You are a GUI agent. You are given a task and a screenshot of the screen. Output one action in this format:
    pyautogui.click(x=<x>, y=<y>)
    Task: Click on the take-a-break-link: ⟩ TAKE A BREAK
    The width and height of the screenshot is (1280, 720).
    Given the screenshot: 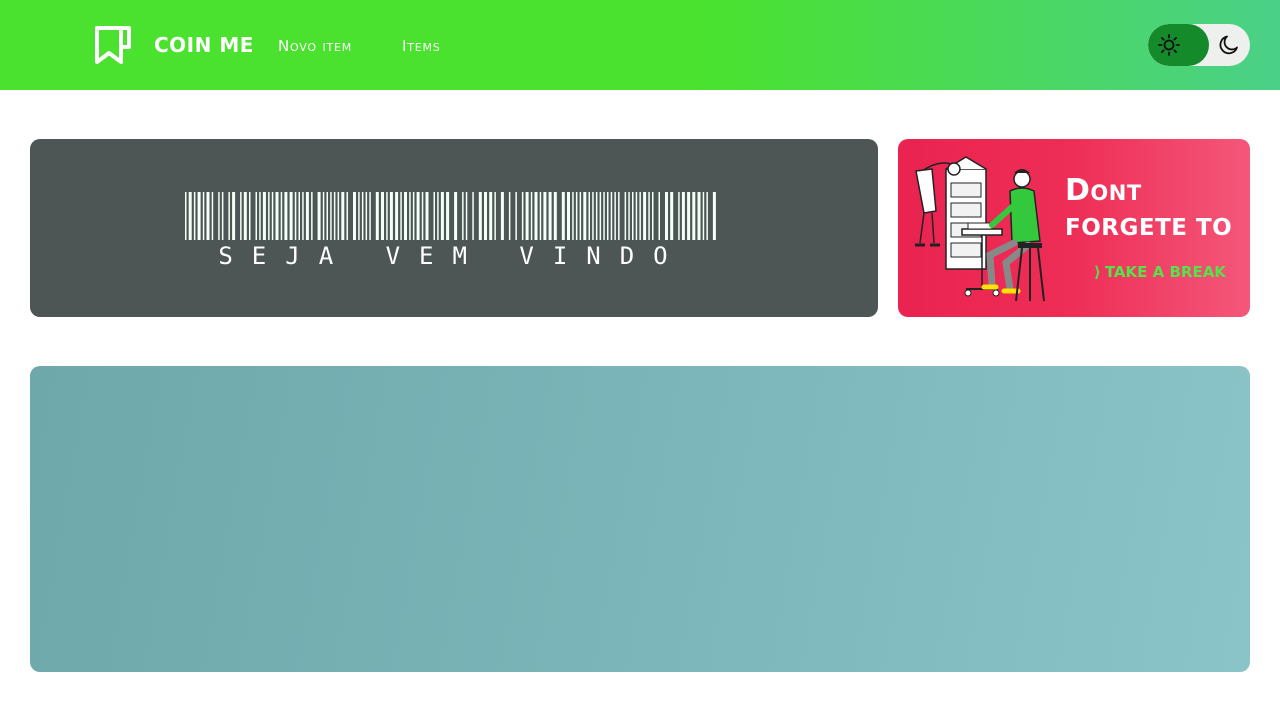 What is the action you would take?
    pyautogui.click(x=1160, y=272)
    